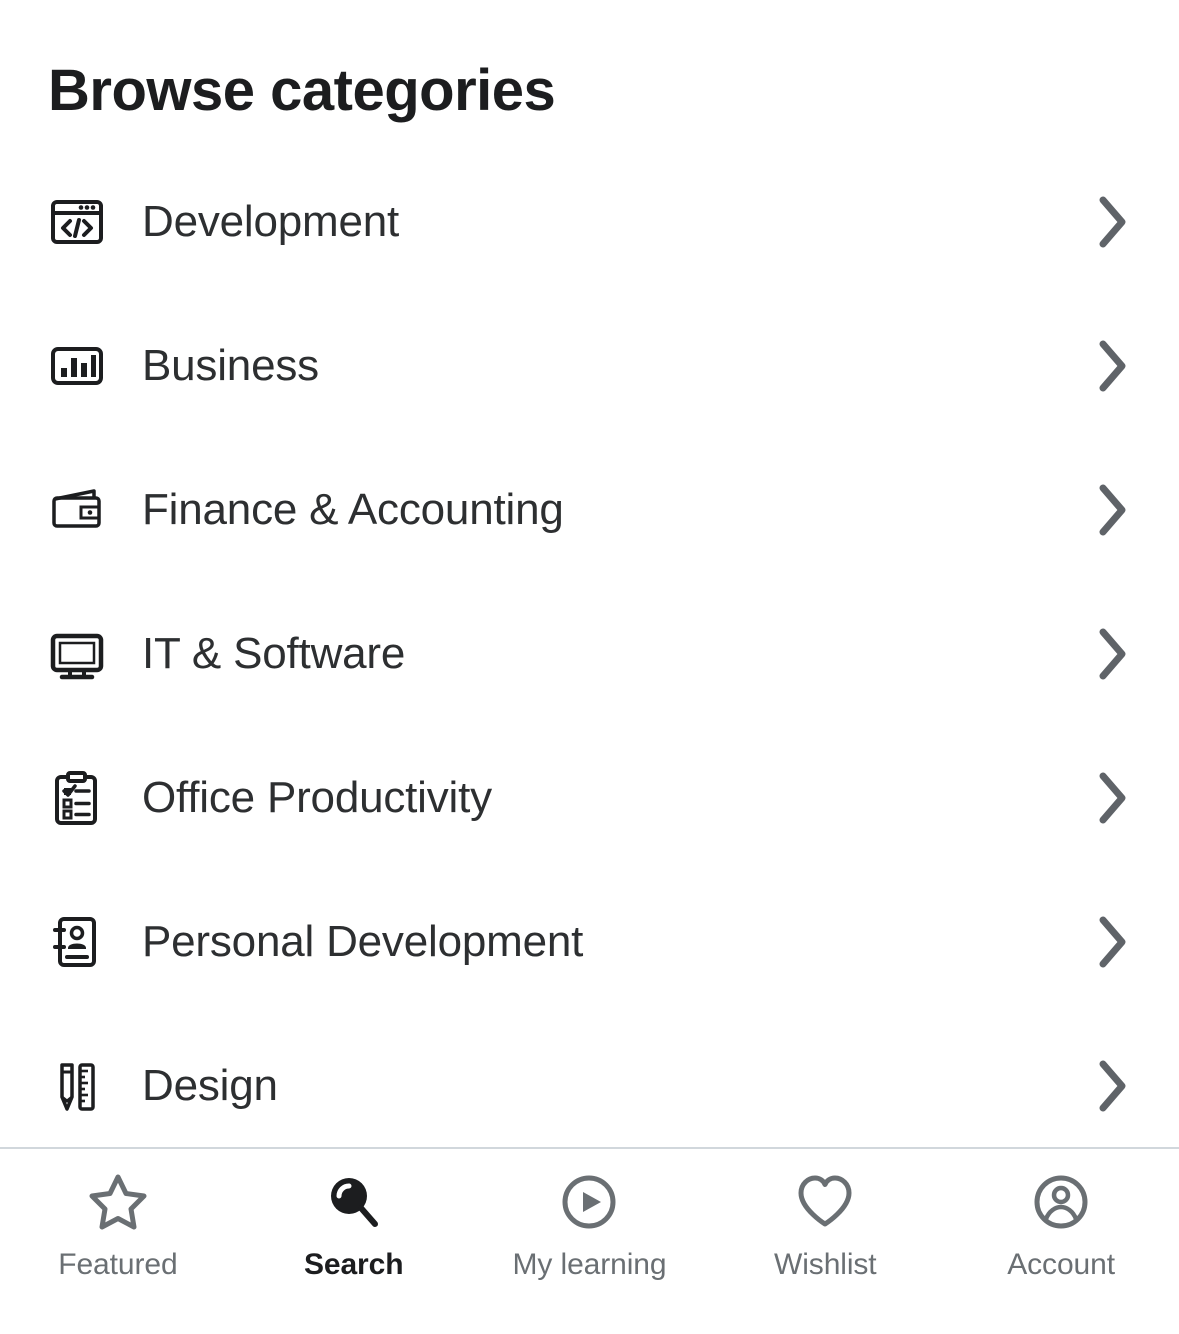  Describe the element at coordinates (589, 1264) in the screenshot. I see `nav-label: My learning` at that location.